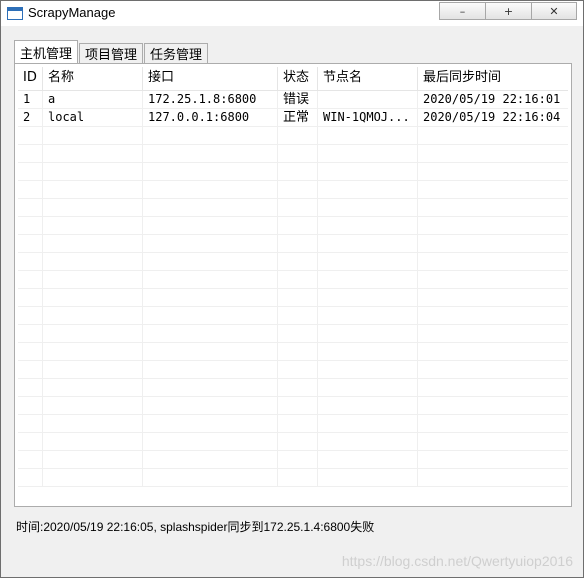 This screenshot has height=578, width=584. Describe the element at coordinates (30, 100) in the screenshot. I see `cell-id: 1` at that location.